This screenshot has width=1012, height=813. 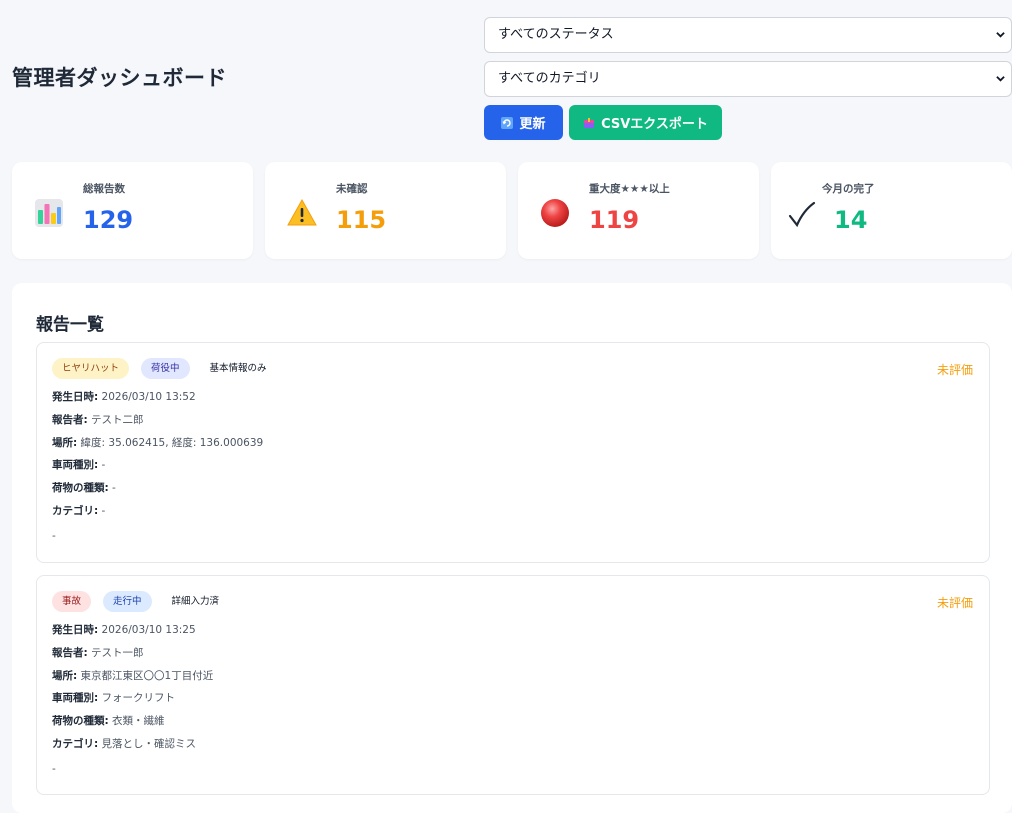 I want to click on field-reporter: 報告者: テスト一郎, so click(x=98, y=652).